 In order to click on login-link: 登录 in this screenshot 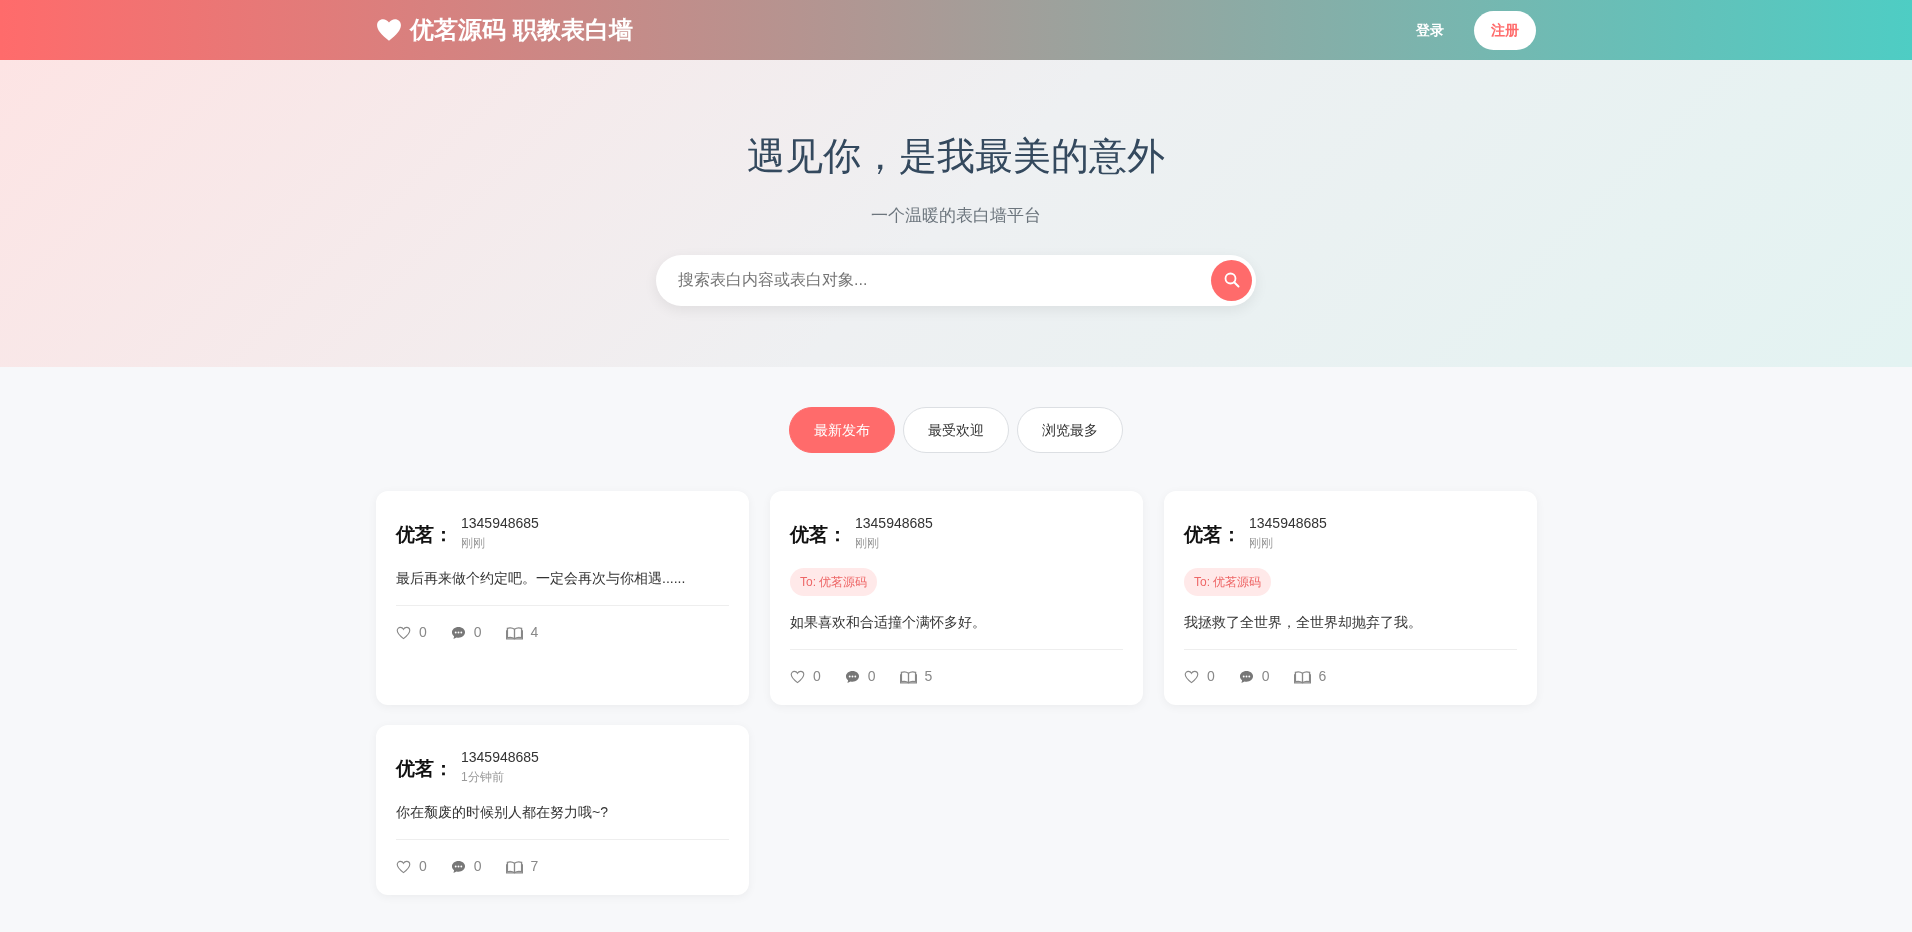, I will do `click(1430, 30)`.